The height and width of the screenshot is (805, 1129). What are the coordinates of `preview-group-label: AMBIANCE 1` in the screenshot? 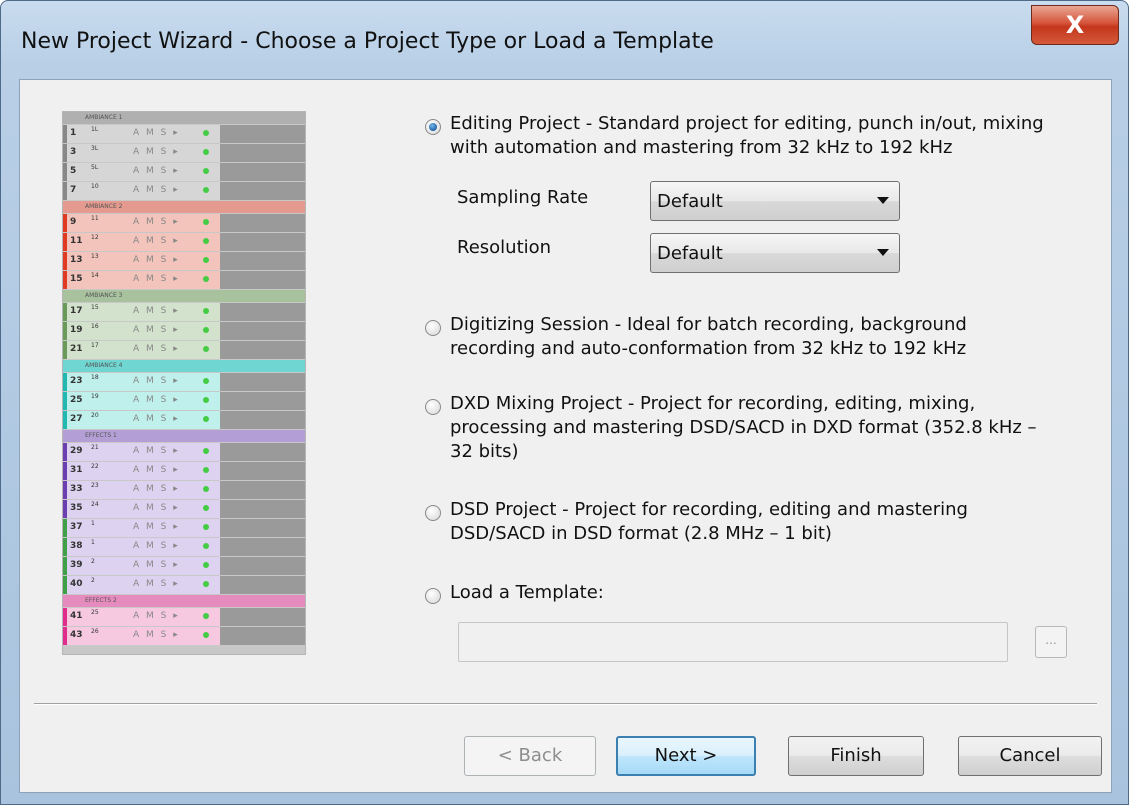 It's located at (104, 117).